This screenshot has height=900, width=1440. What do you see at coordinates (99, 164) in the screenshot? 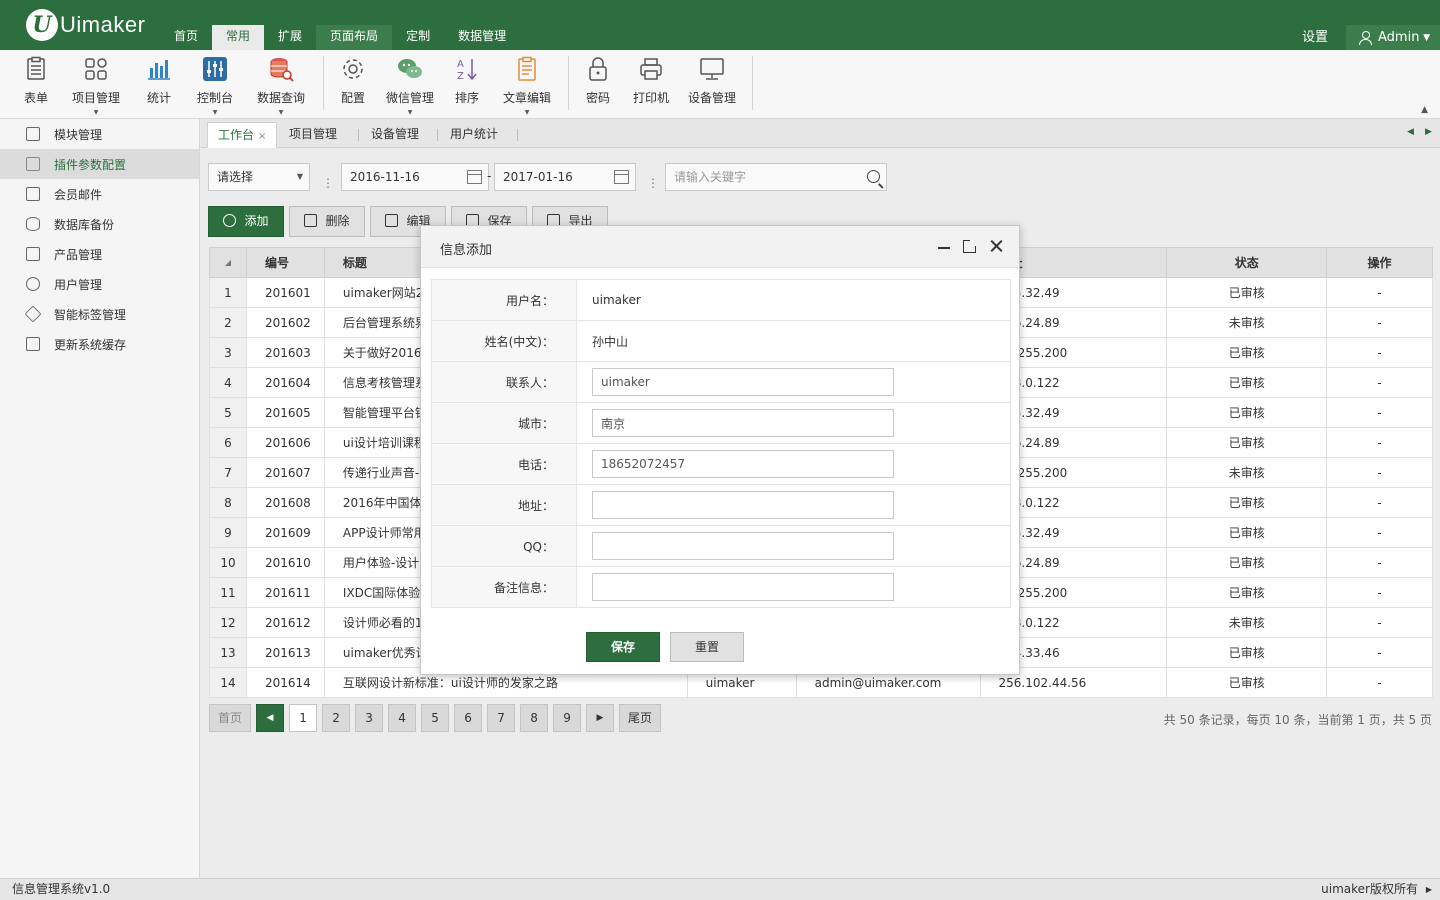
I see `sidebar-item-plugin-config: 插件参数配置` at bounding box center [99, 164].